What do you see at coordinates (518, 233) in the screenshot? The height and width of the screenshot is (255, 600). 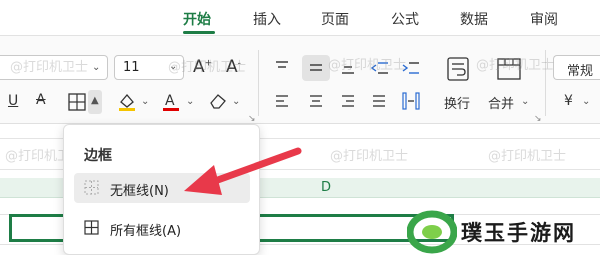 I see `brand-name: 璞玉手游网` at bounding box center [518, 233].